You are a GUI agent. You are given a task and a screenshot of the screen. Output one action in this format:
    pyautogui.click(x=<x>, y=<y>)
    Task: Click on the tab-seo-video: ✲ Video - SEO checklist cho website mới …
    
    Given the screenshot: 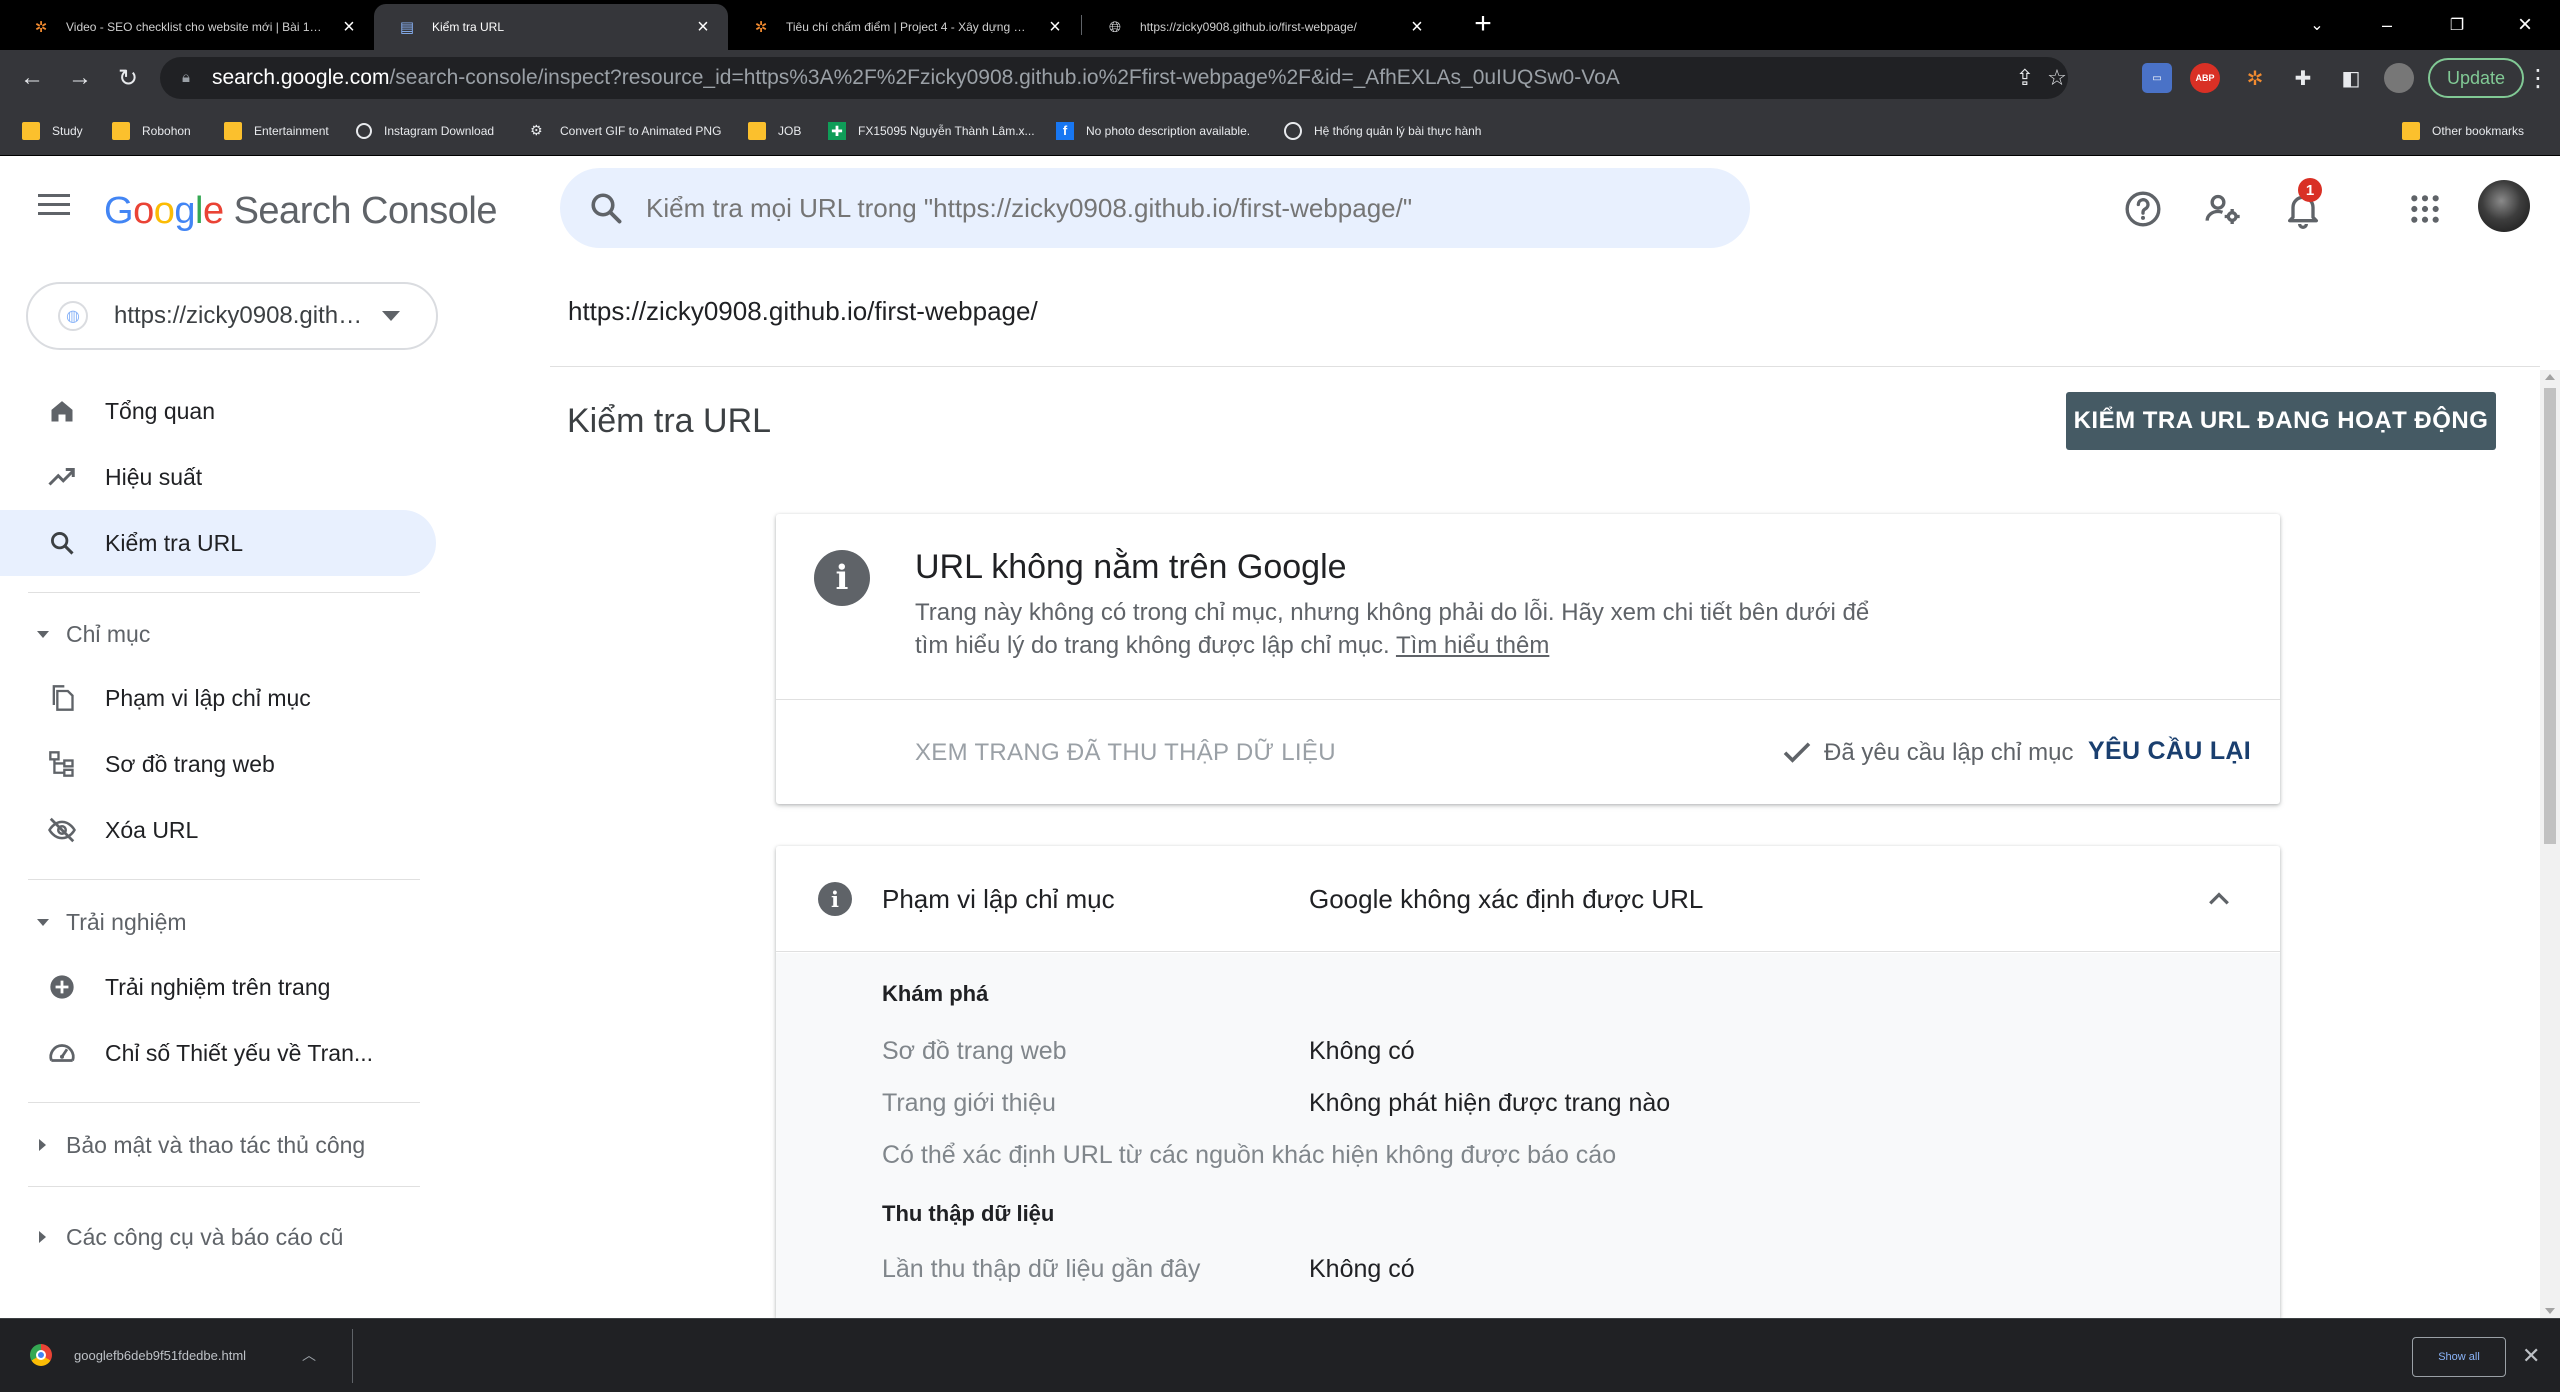 What is the action you would take?
    pyautogui.click(x=191, y=27)
    